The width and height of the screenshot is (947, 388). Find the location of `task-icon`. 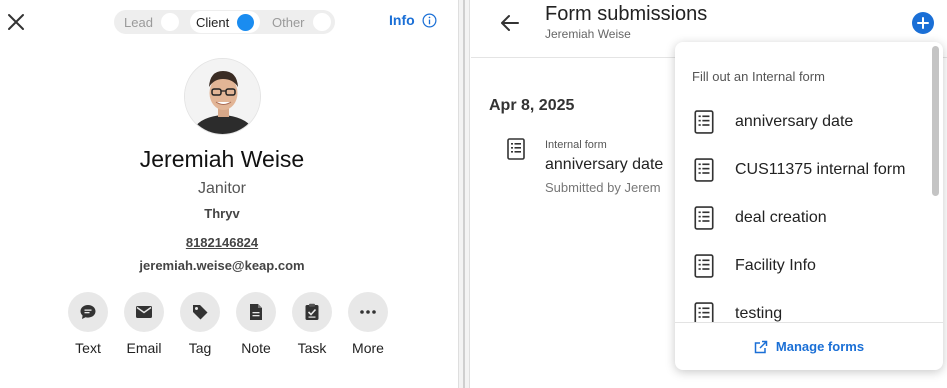

task-icon is located at coordinates (312, 311).